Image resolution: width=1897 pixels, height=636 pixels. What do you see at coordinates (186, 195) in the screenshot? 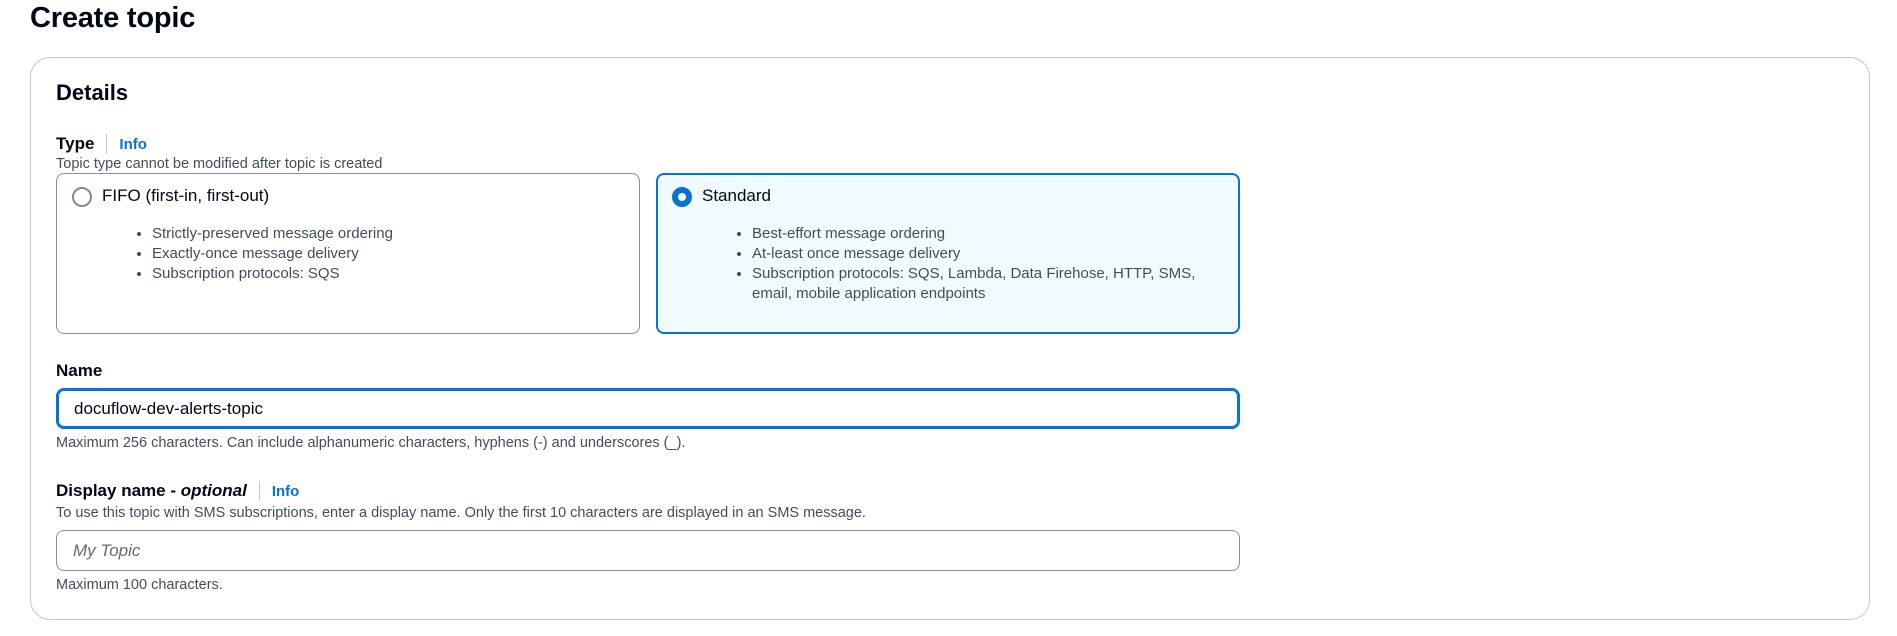
I see `fifo-option-title: FIFO (first-in, first-out)` at bounding box center [186, 195].